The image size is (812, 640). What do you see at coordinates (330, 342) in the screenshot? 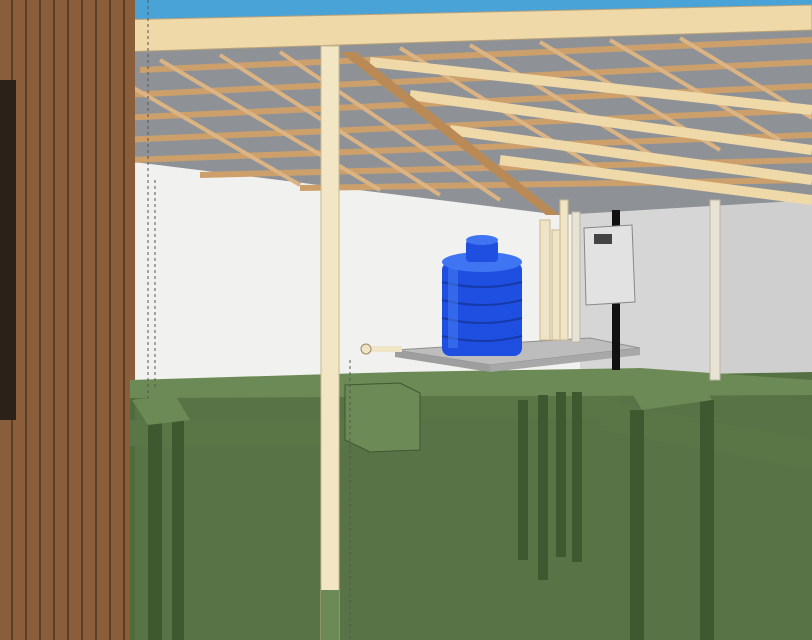
I see `main-post` at bounding box center [330, 342].